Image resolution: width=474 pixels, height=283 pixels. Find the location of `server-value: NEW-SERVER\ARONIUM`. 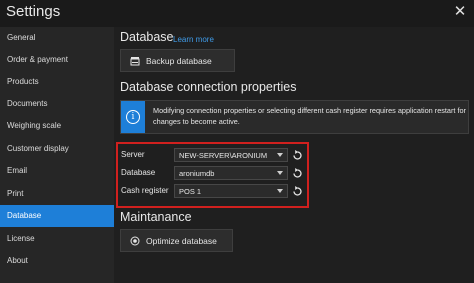

server-value: NEW-SERVER\ARONIUM is located at coordinates (223, 155).